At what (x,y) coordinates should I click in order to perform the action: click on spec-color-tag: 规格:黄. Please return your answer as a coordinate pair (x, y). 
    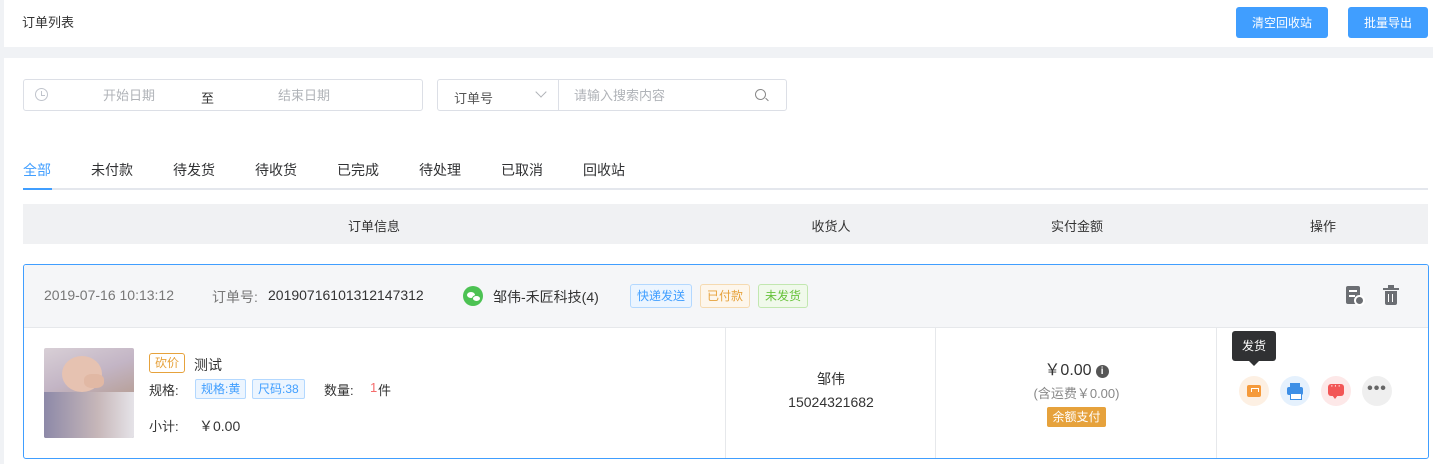
    Looking at the image, I should click on (221, 389).